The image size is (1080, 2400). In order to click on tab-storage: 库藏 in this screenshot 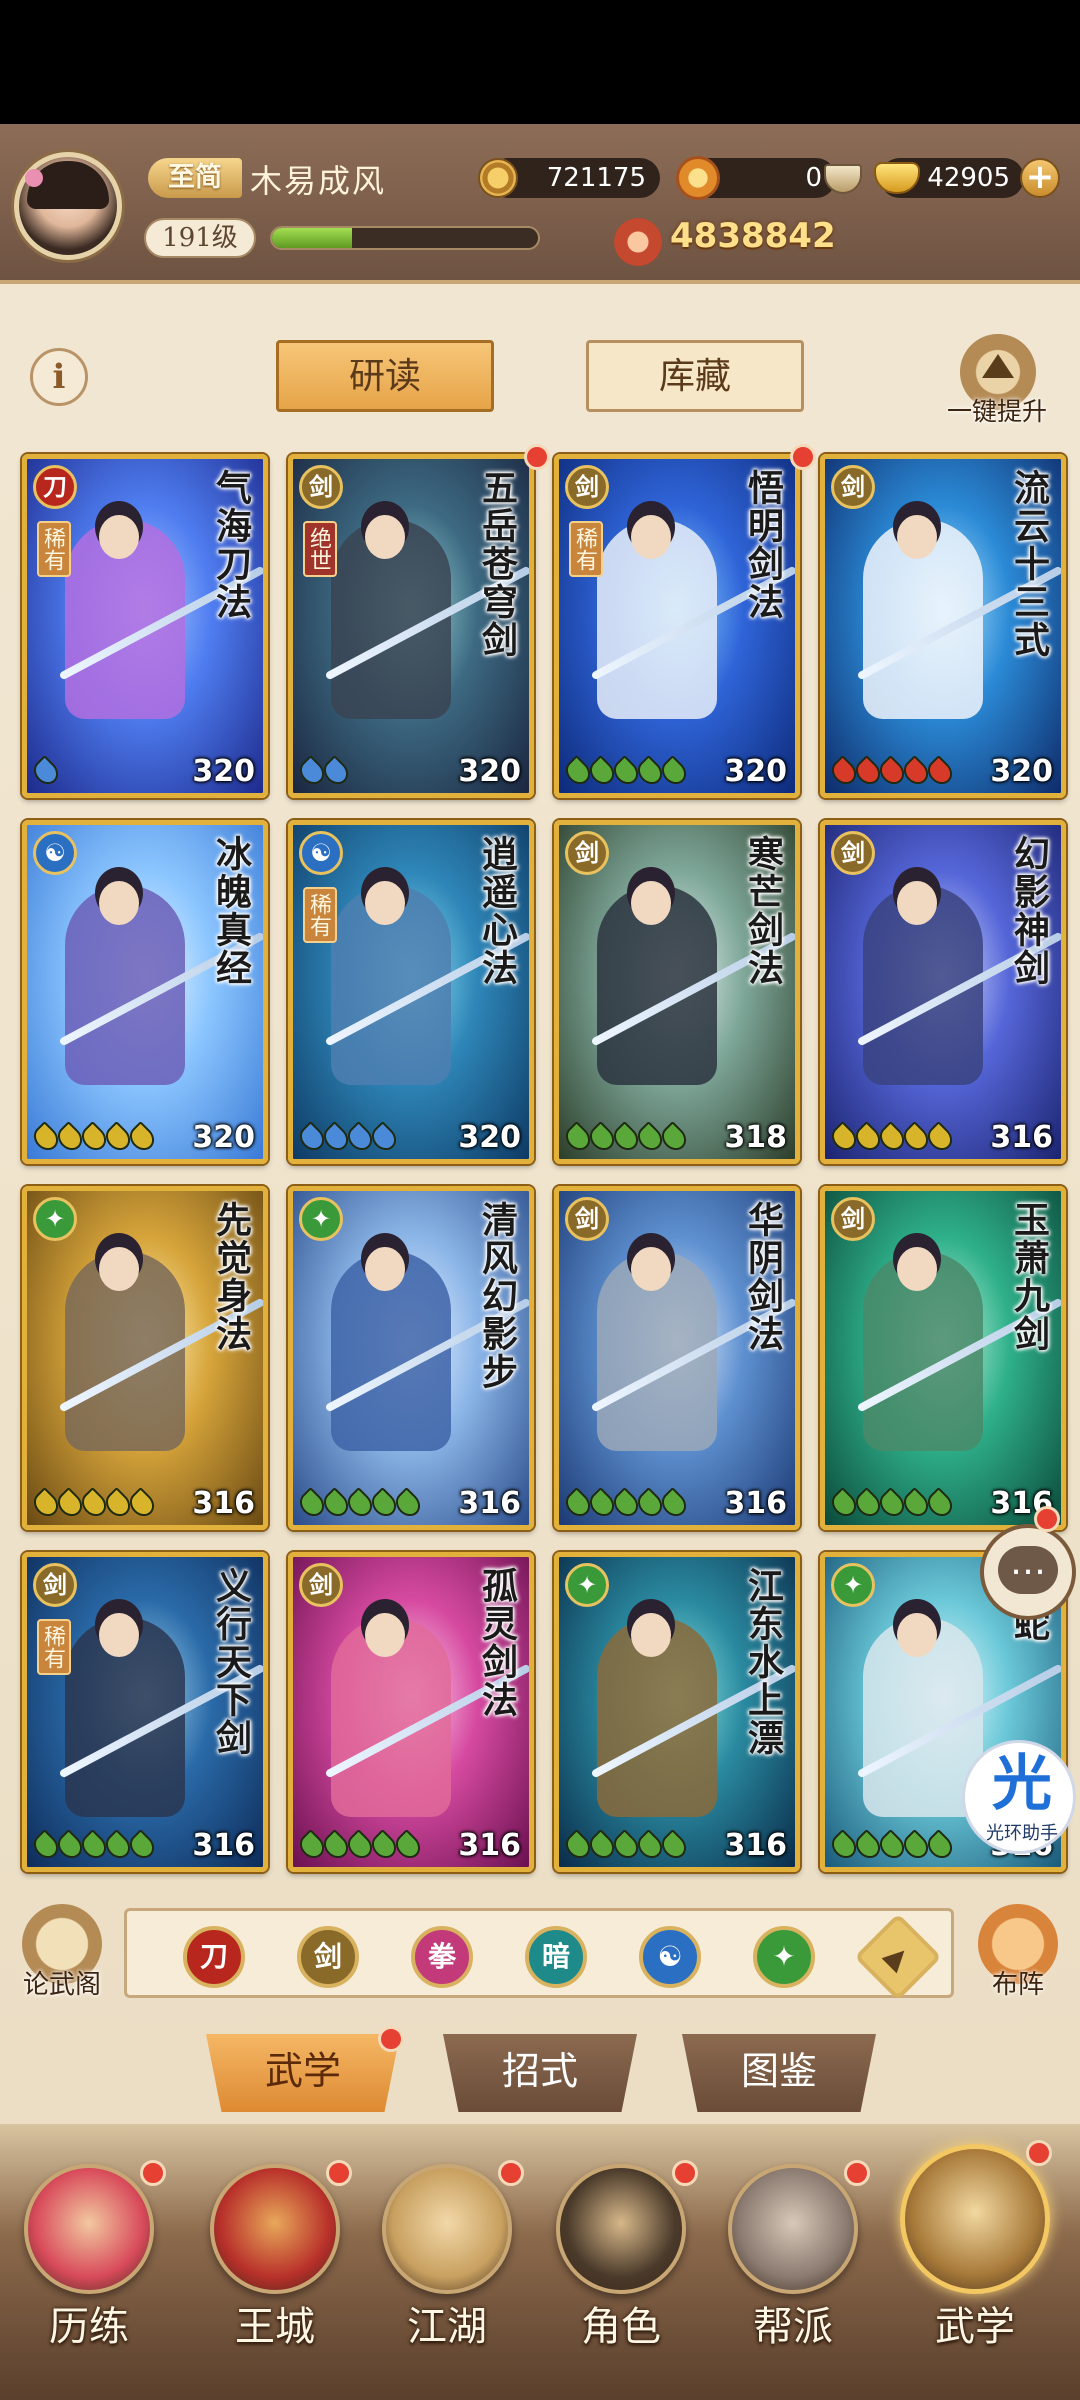, I will do `click(695, 376)`.